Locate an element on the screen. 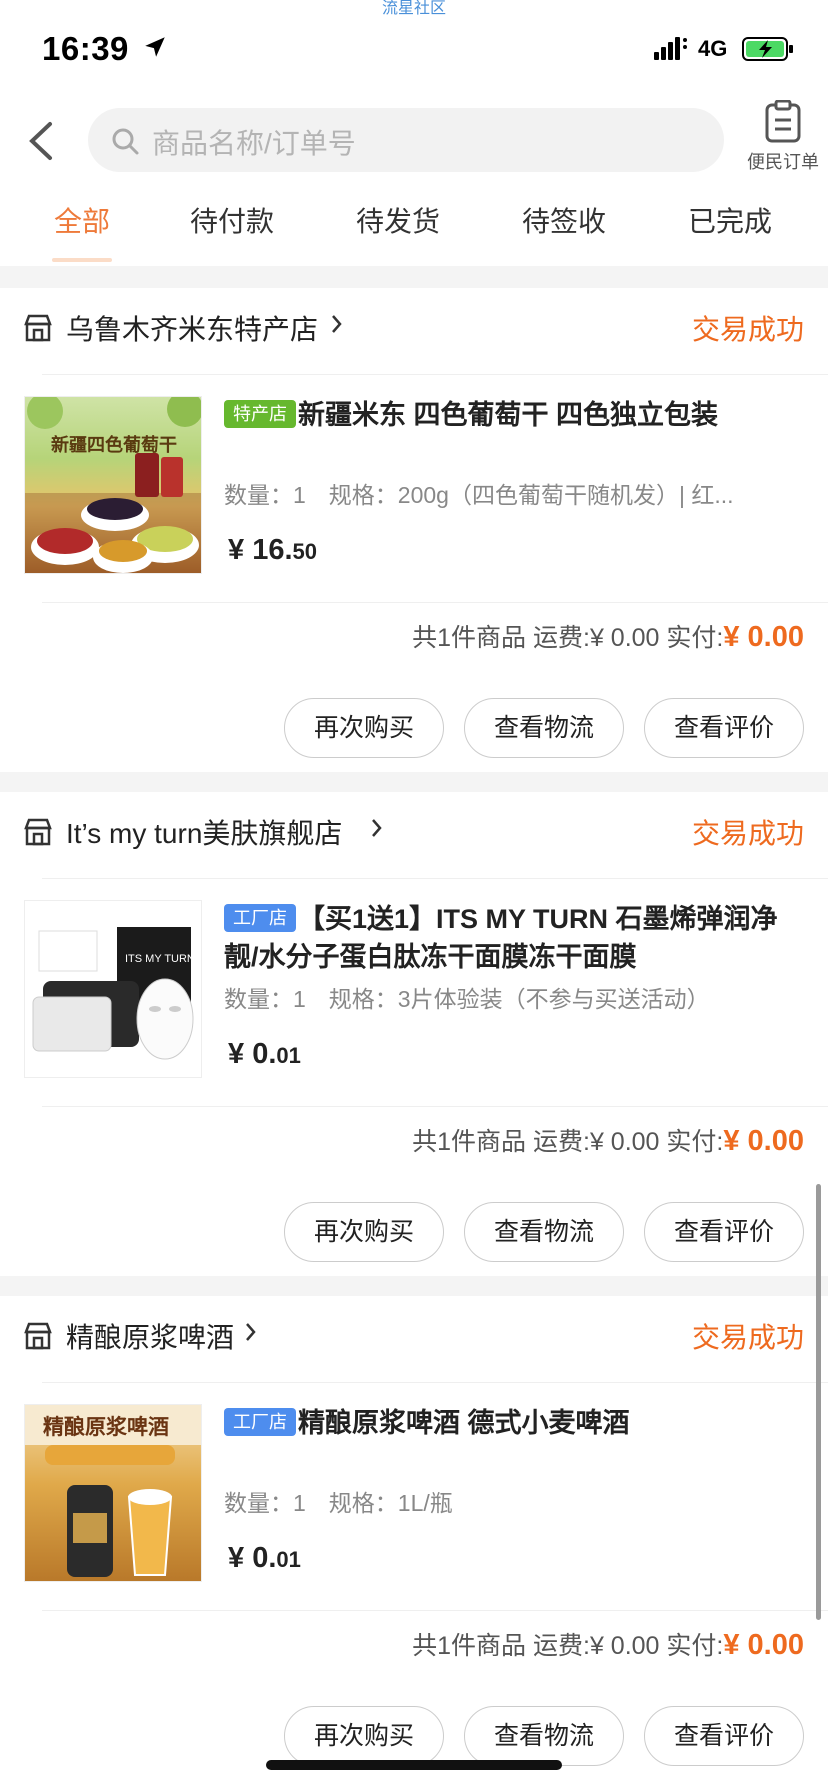 The height and width of the screenshot is (1792, 828). product-title-text: 精酿原浆啤酒 德式小麦啤酒 is located at coordinates (464, 1423).